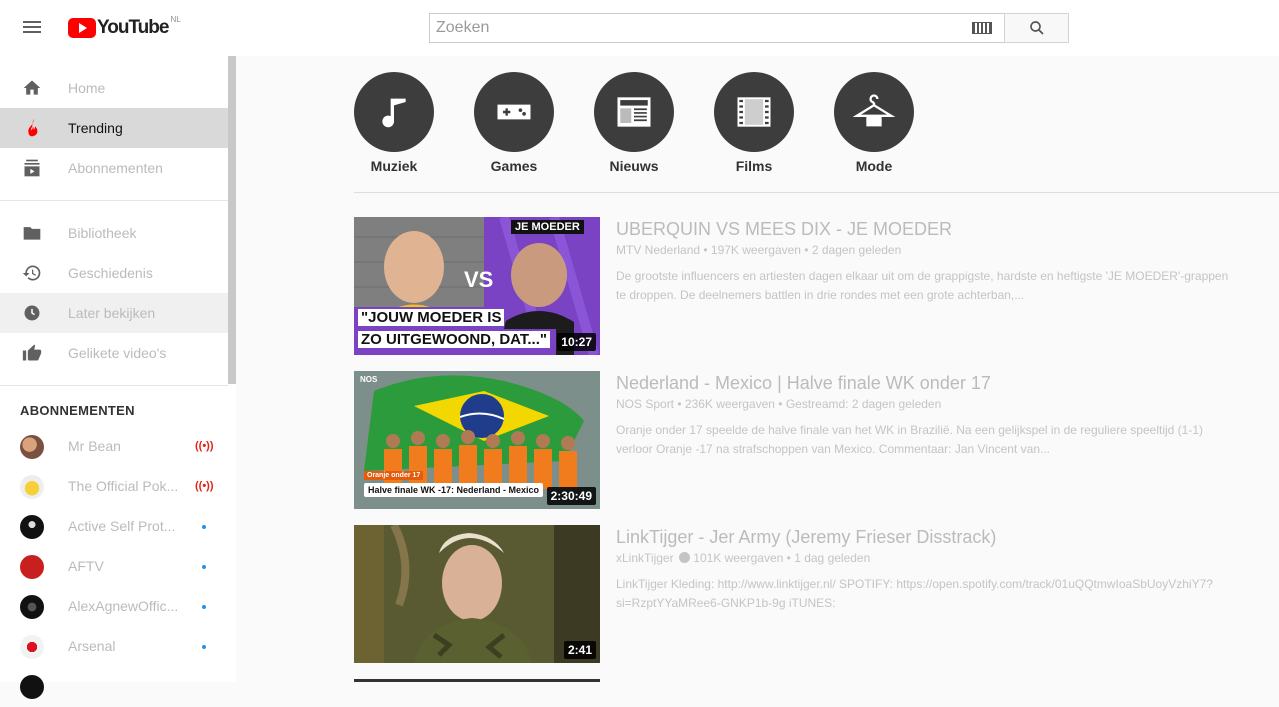 This screenshot has height=707, width=1279. What do you see at coordinates (645, 558) in the screenshot?
I see `channel-name: xLinkTijger` at bounding box center [645, 558].